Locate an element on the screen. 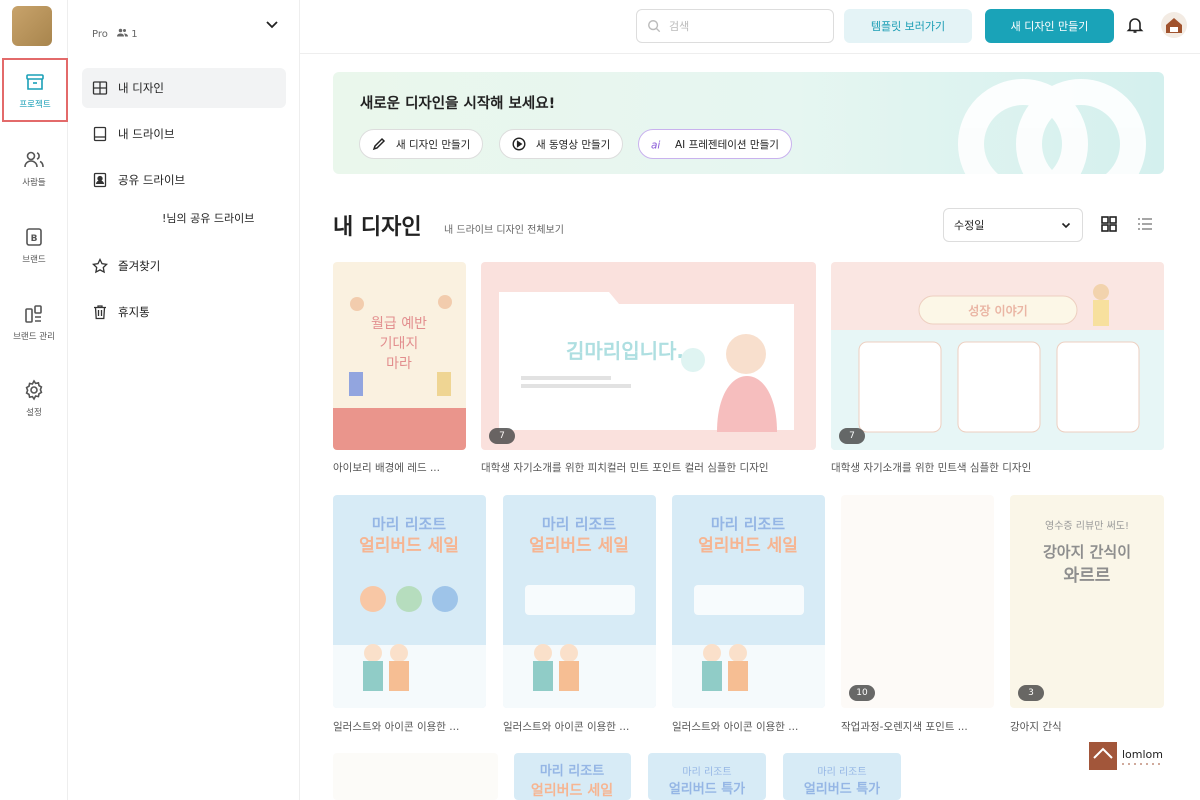 The height and width of the screenshot is (800, 1200). star-icon is located at coordinates (100, 266).